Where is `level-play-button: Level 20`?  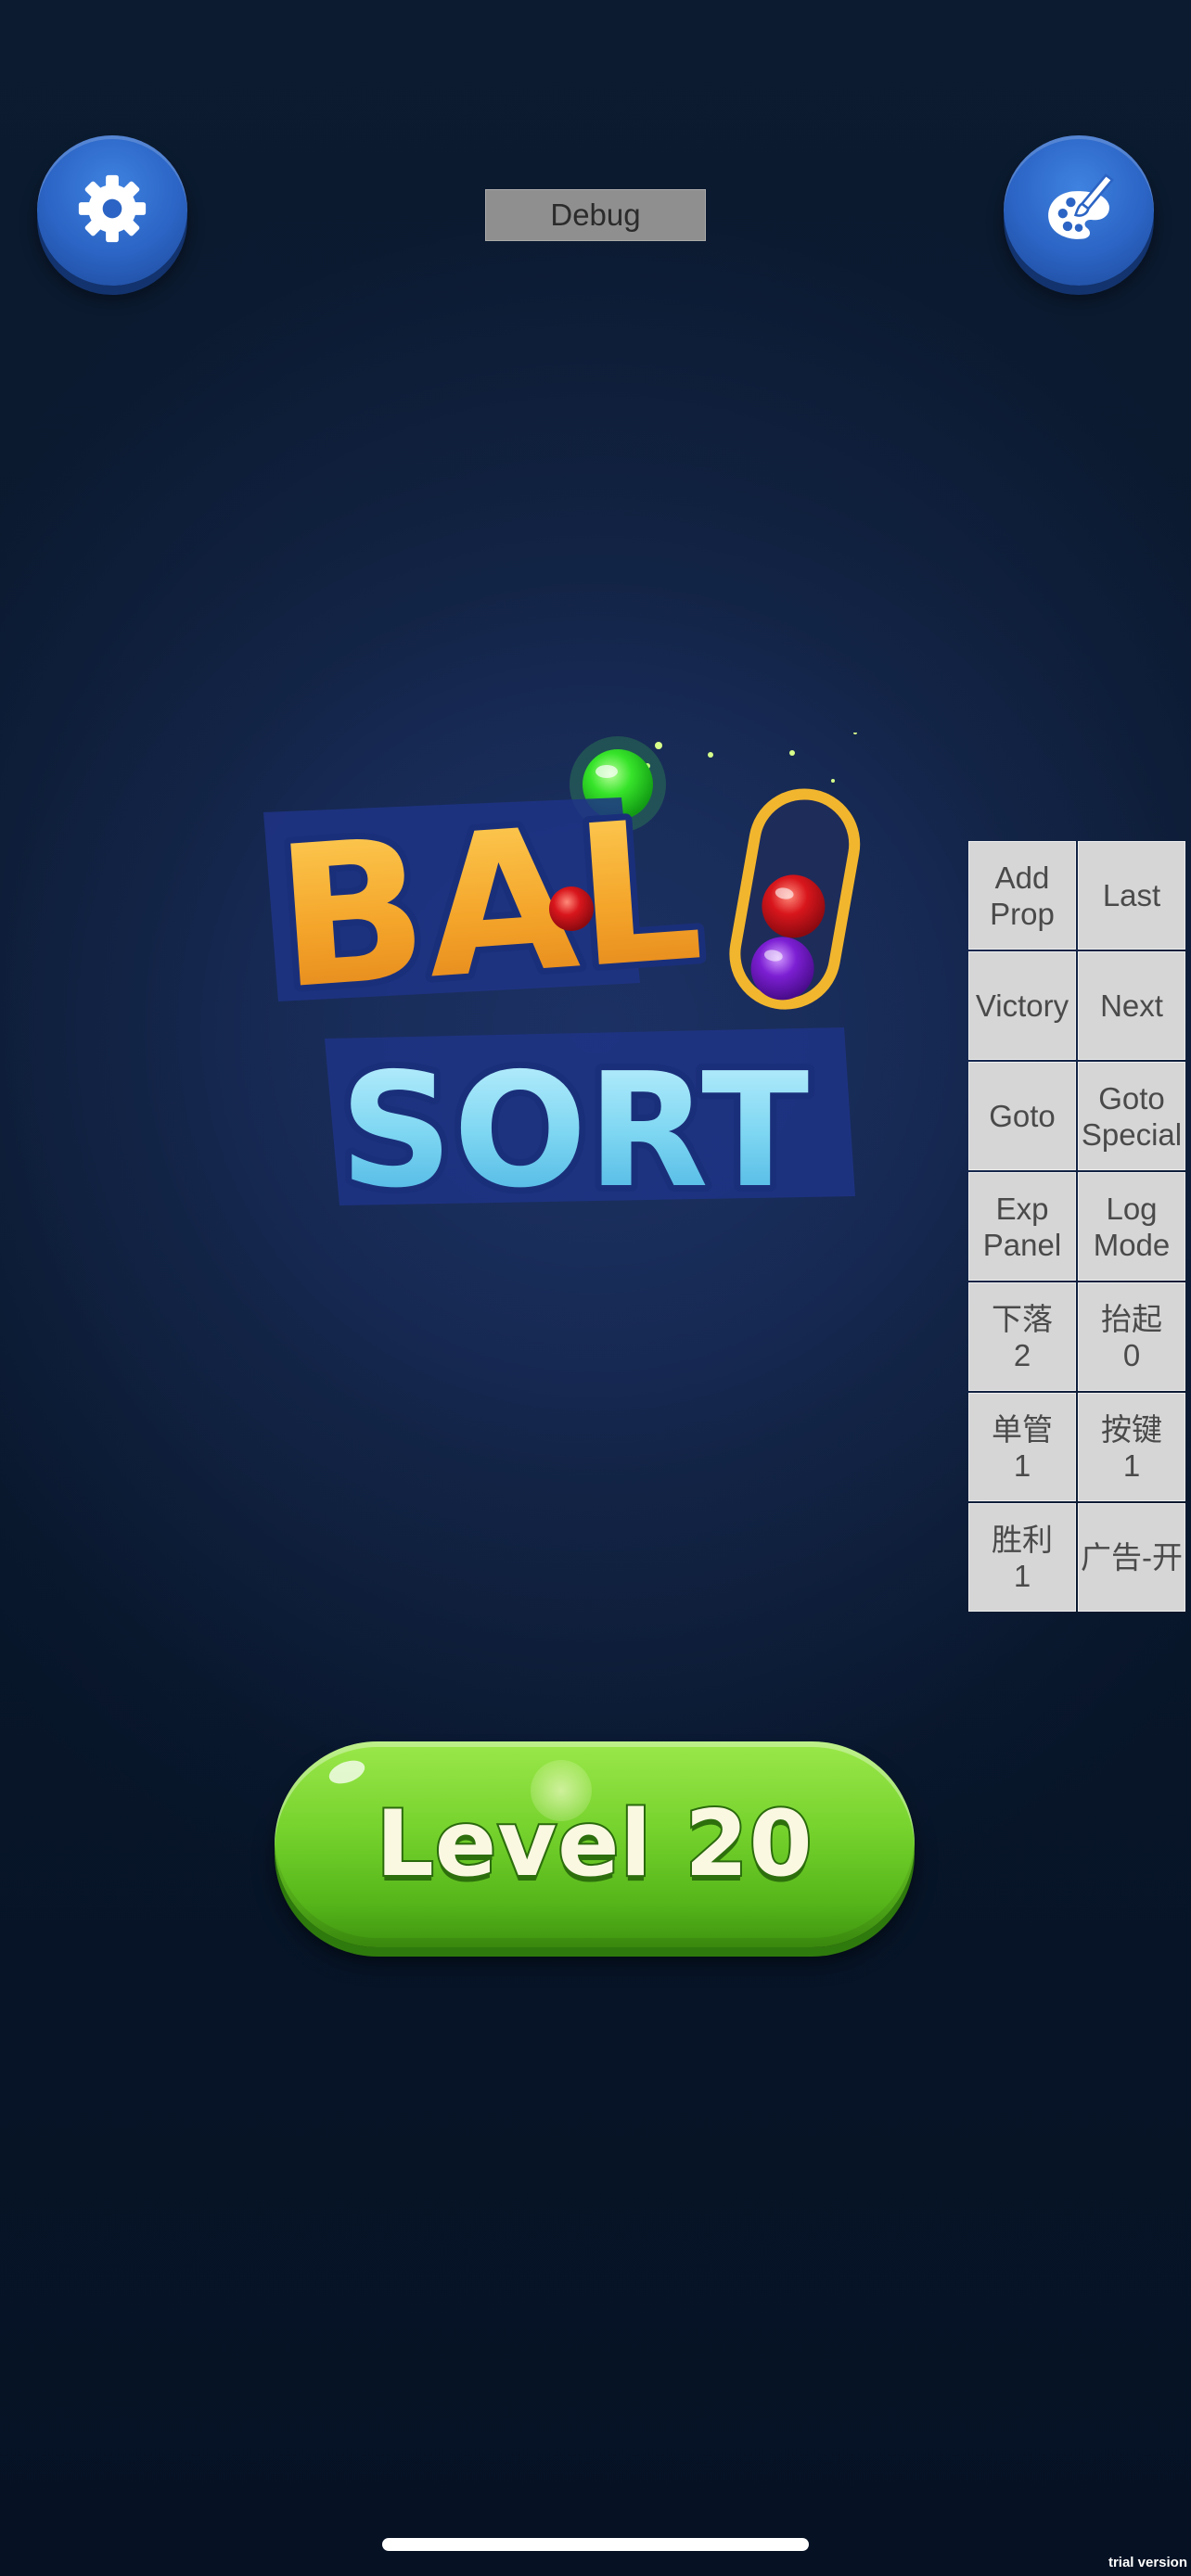 level-play-button: Level 20 is located at coordinates (595, 1844).